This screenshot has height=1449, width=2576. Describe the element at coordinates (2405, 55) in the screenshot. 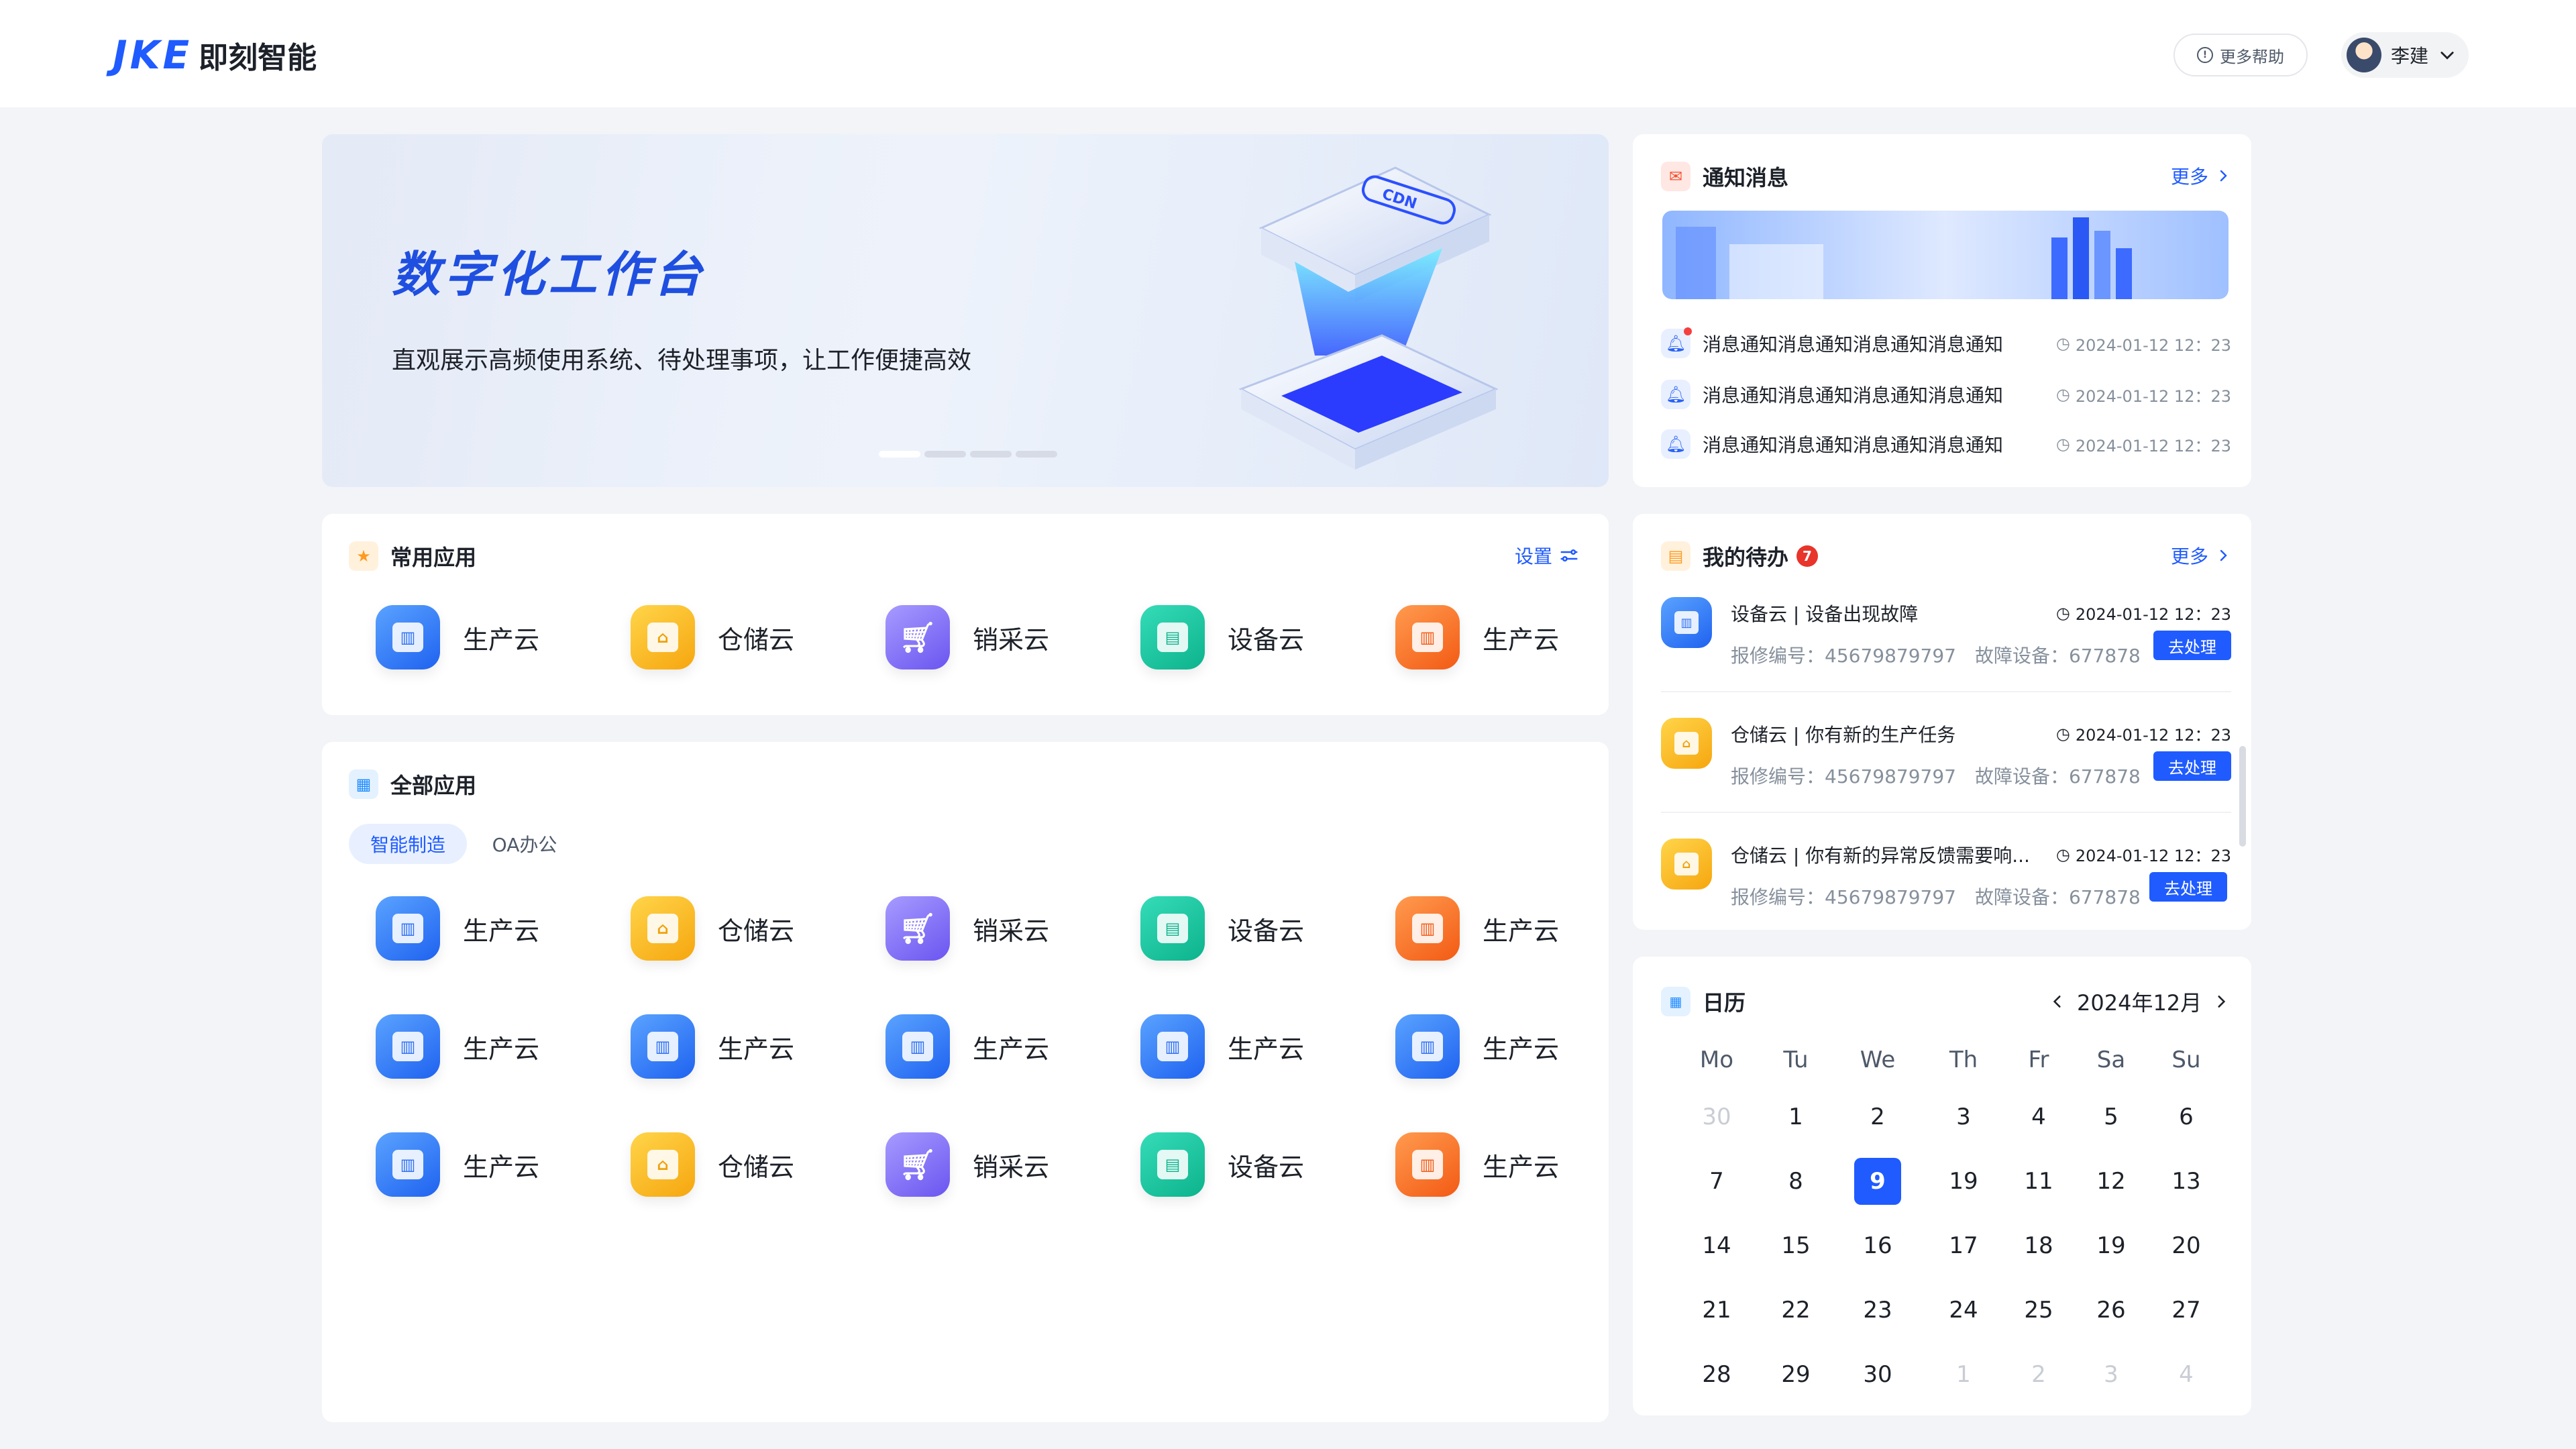

I see `user-menu: 李建` at that location.